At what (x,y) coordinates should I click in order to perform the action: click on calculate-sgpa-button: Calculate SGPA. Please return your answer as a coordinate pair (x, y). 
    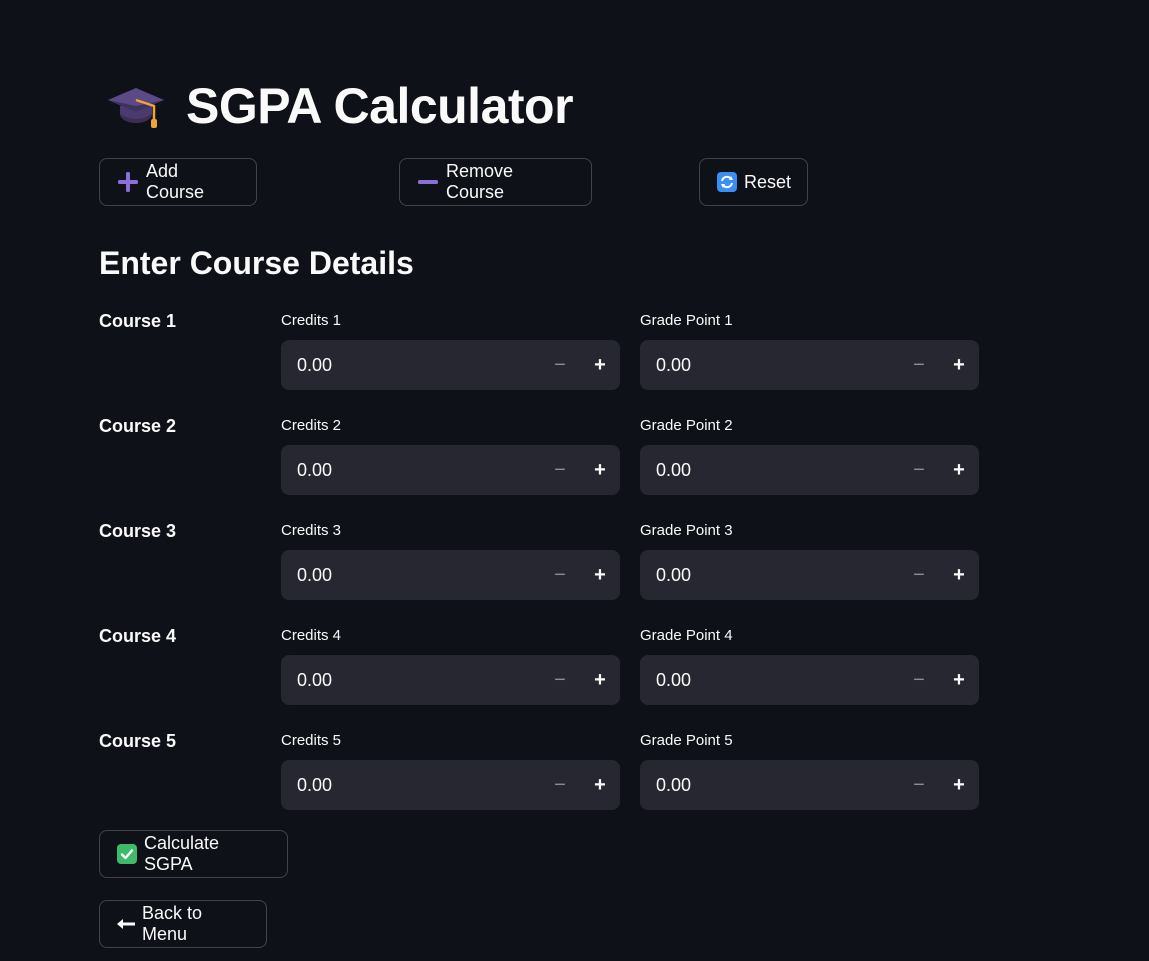
    Looking at the image, I should click on (193, 854).